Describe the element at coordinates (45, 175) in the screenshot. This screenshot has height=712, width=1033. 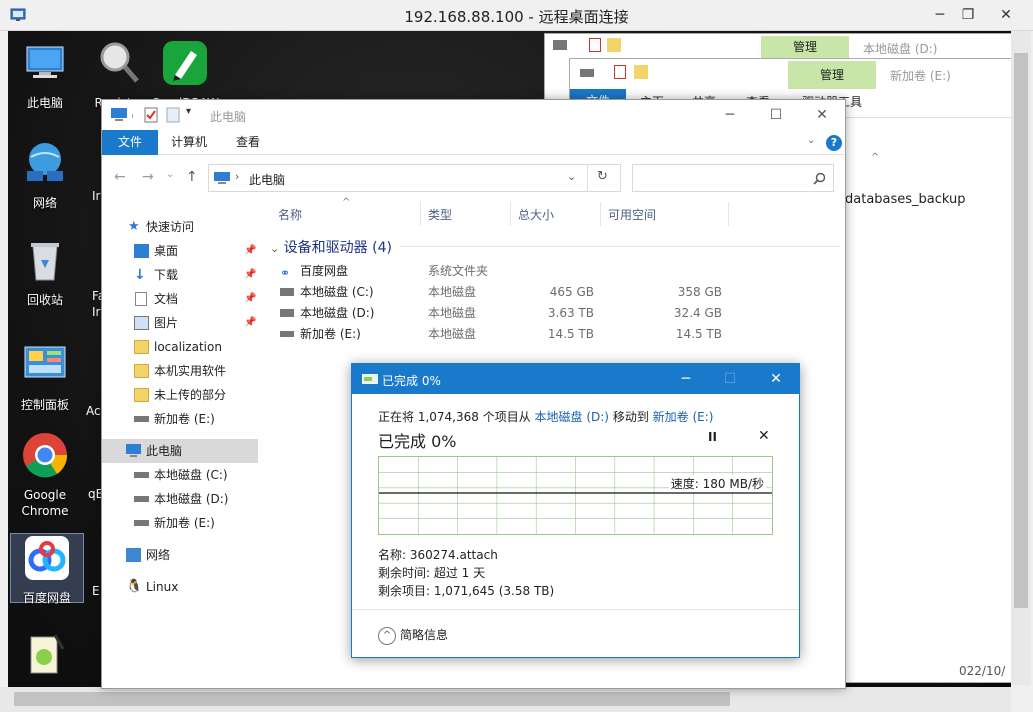
I see `desktop-icon-network: 网络` at that location.